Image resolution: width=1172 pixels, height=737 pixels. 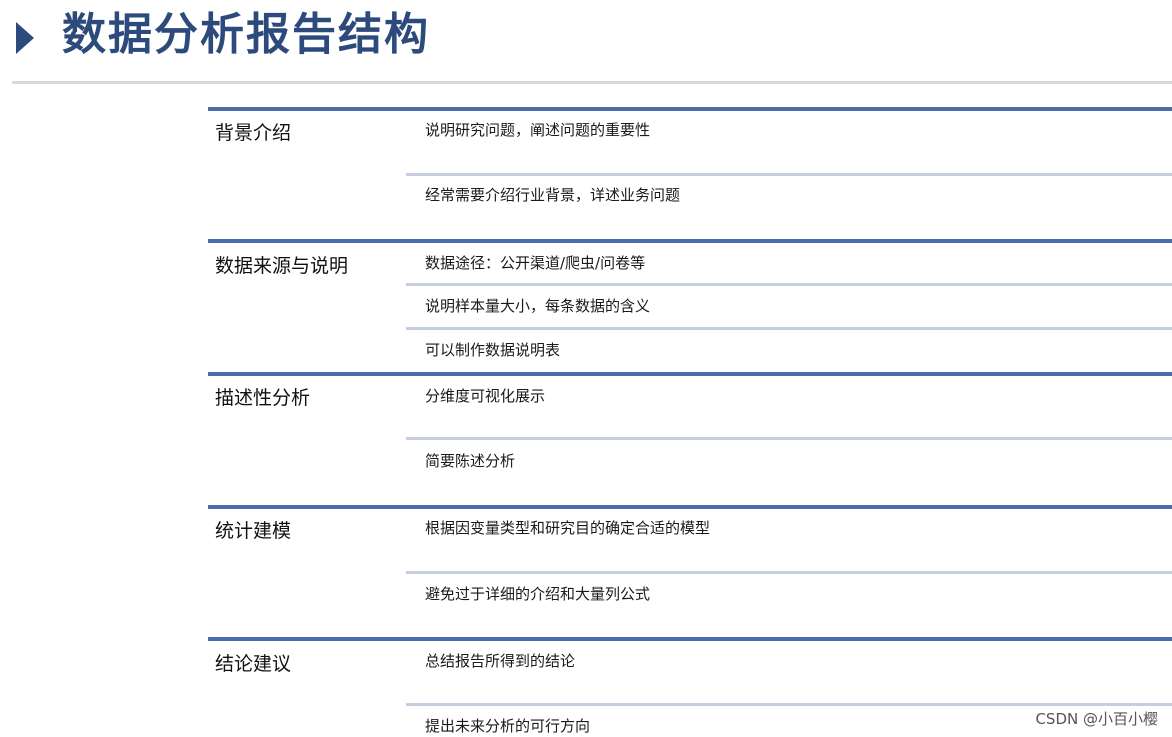 What do you see at coordinates (253, 531) in the screenshot?
I see `section-title: 统计建模` at bounding box center [253, 531].